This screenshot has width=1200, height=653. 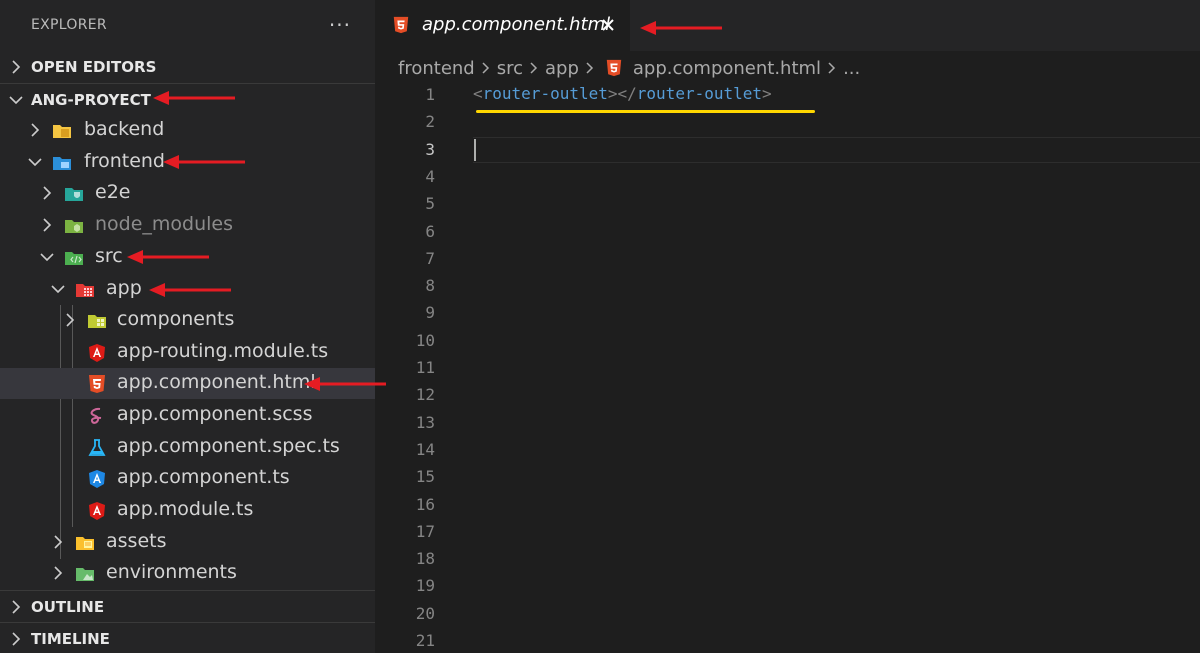 What do you see at coordinates (124, 288) in the screenshot?
I see `tree-item-label: app` at bounding box center [124, 288].